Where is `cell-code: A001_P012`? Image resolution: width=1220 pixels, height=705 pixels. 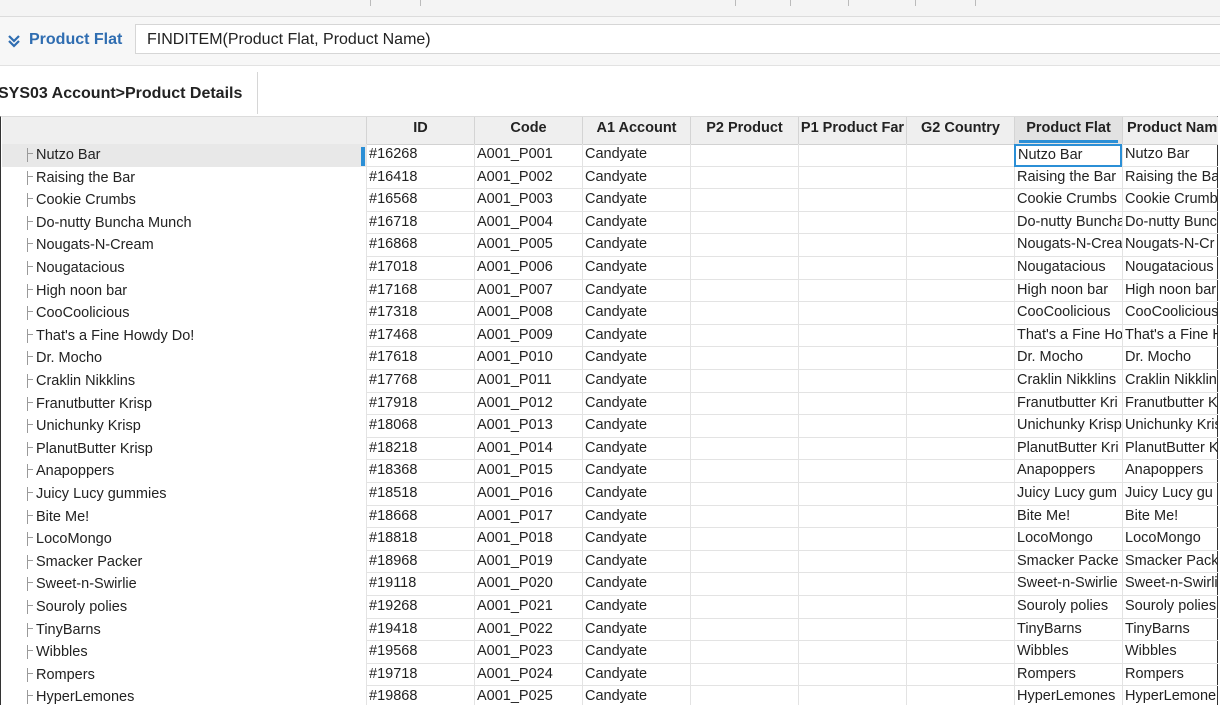 cell-code: A001_P012 is located at coordinates (528, 404).